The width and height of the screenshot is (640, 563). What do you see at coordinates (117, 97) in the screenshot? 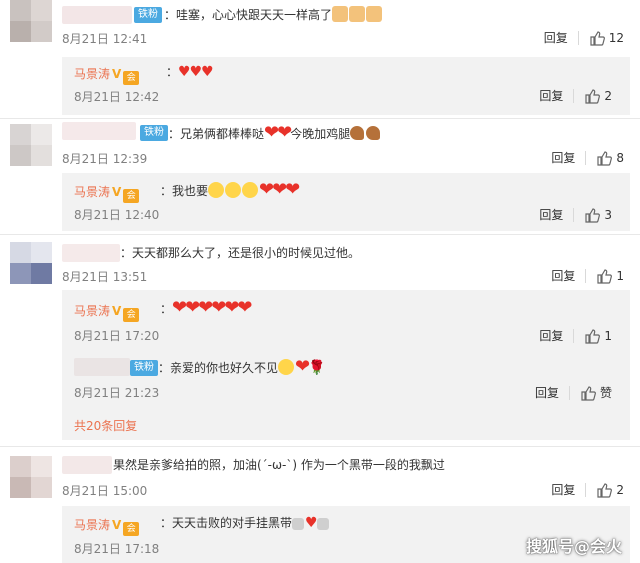
I see `reply-time: 8月21日 12:42` at bounding box center [117, 97].